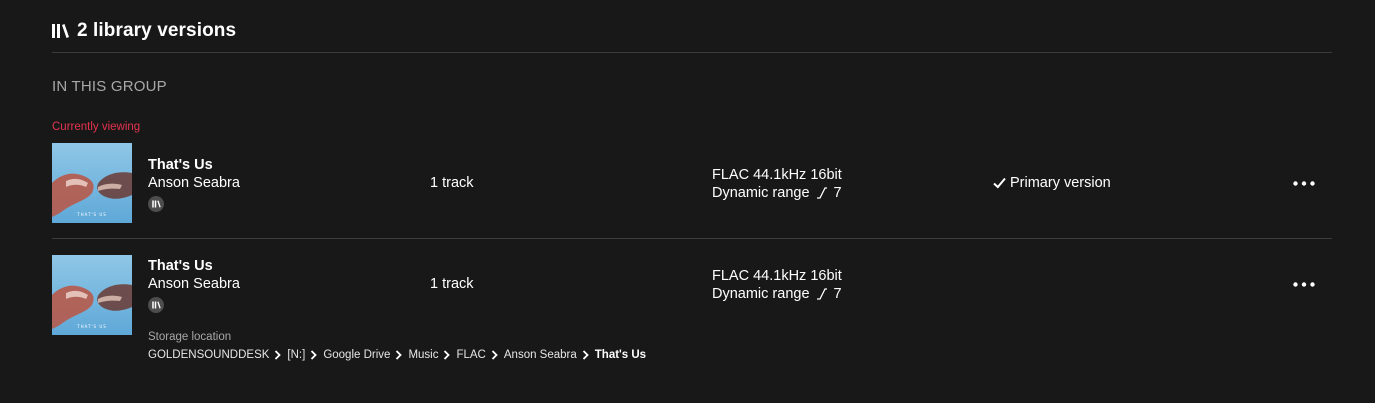 The height and width of the screenshot is (403, 1375). I want to click on storage-path-segment: Google Drive, so click(356, 355).